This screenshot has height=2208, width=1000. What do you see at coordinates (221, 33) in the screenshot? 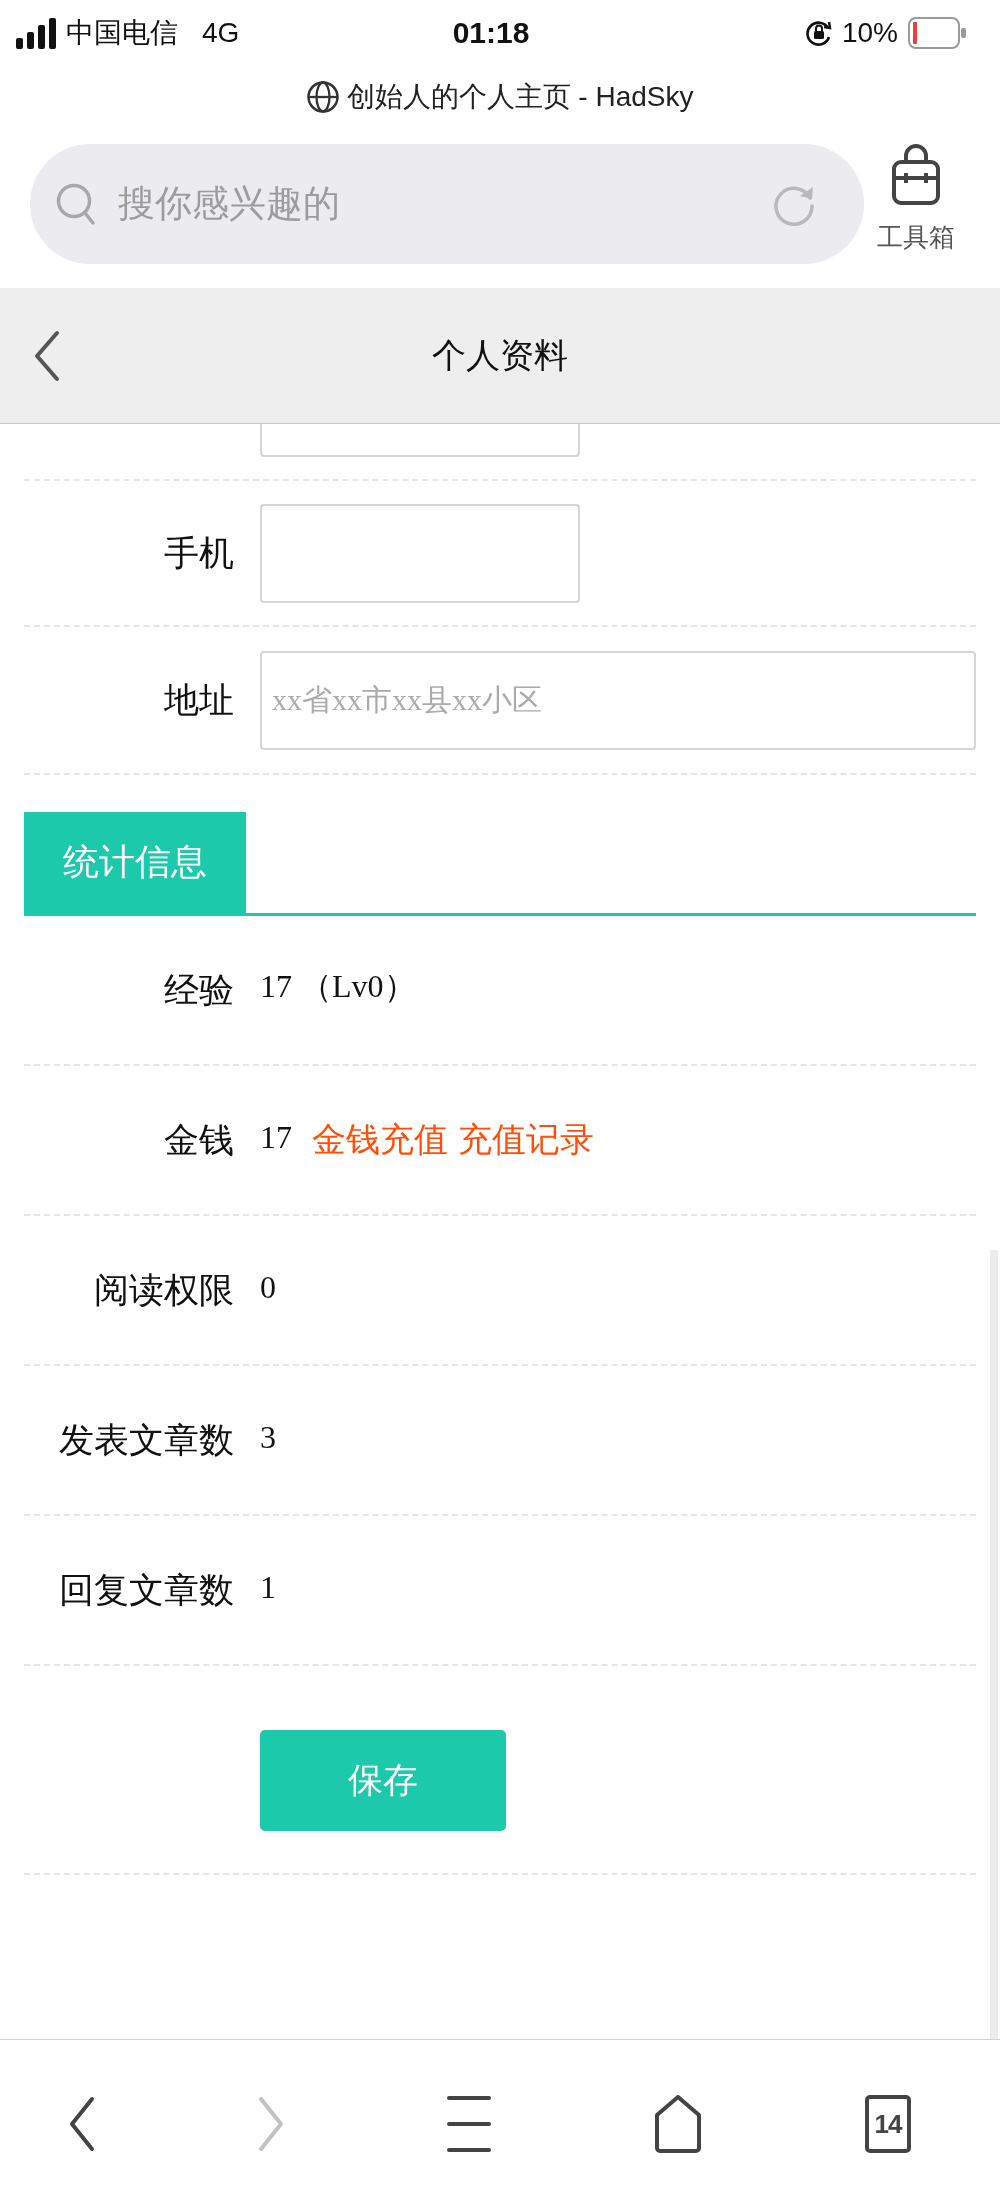
I see `network-type: 4G` at bounding box center [221, 33].